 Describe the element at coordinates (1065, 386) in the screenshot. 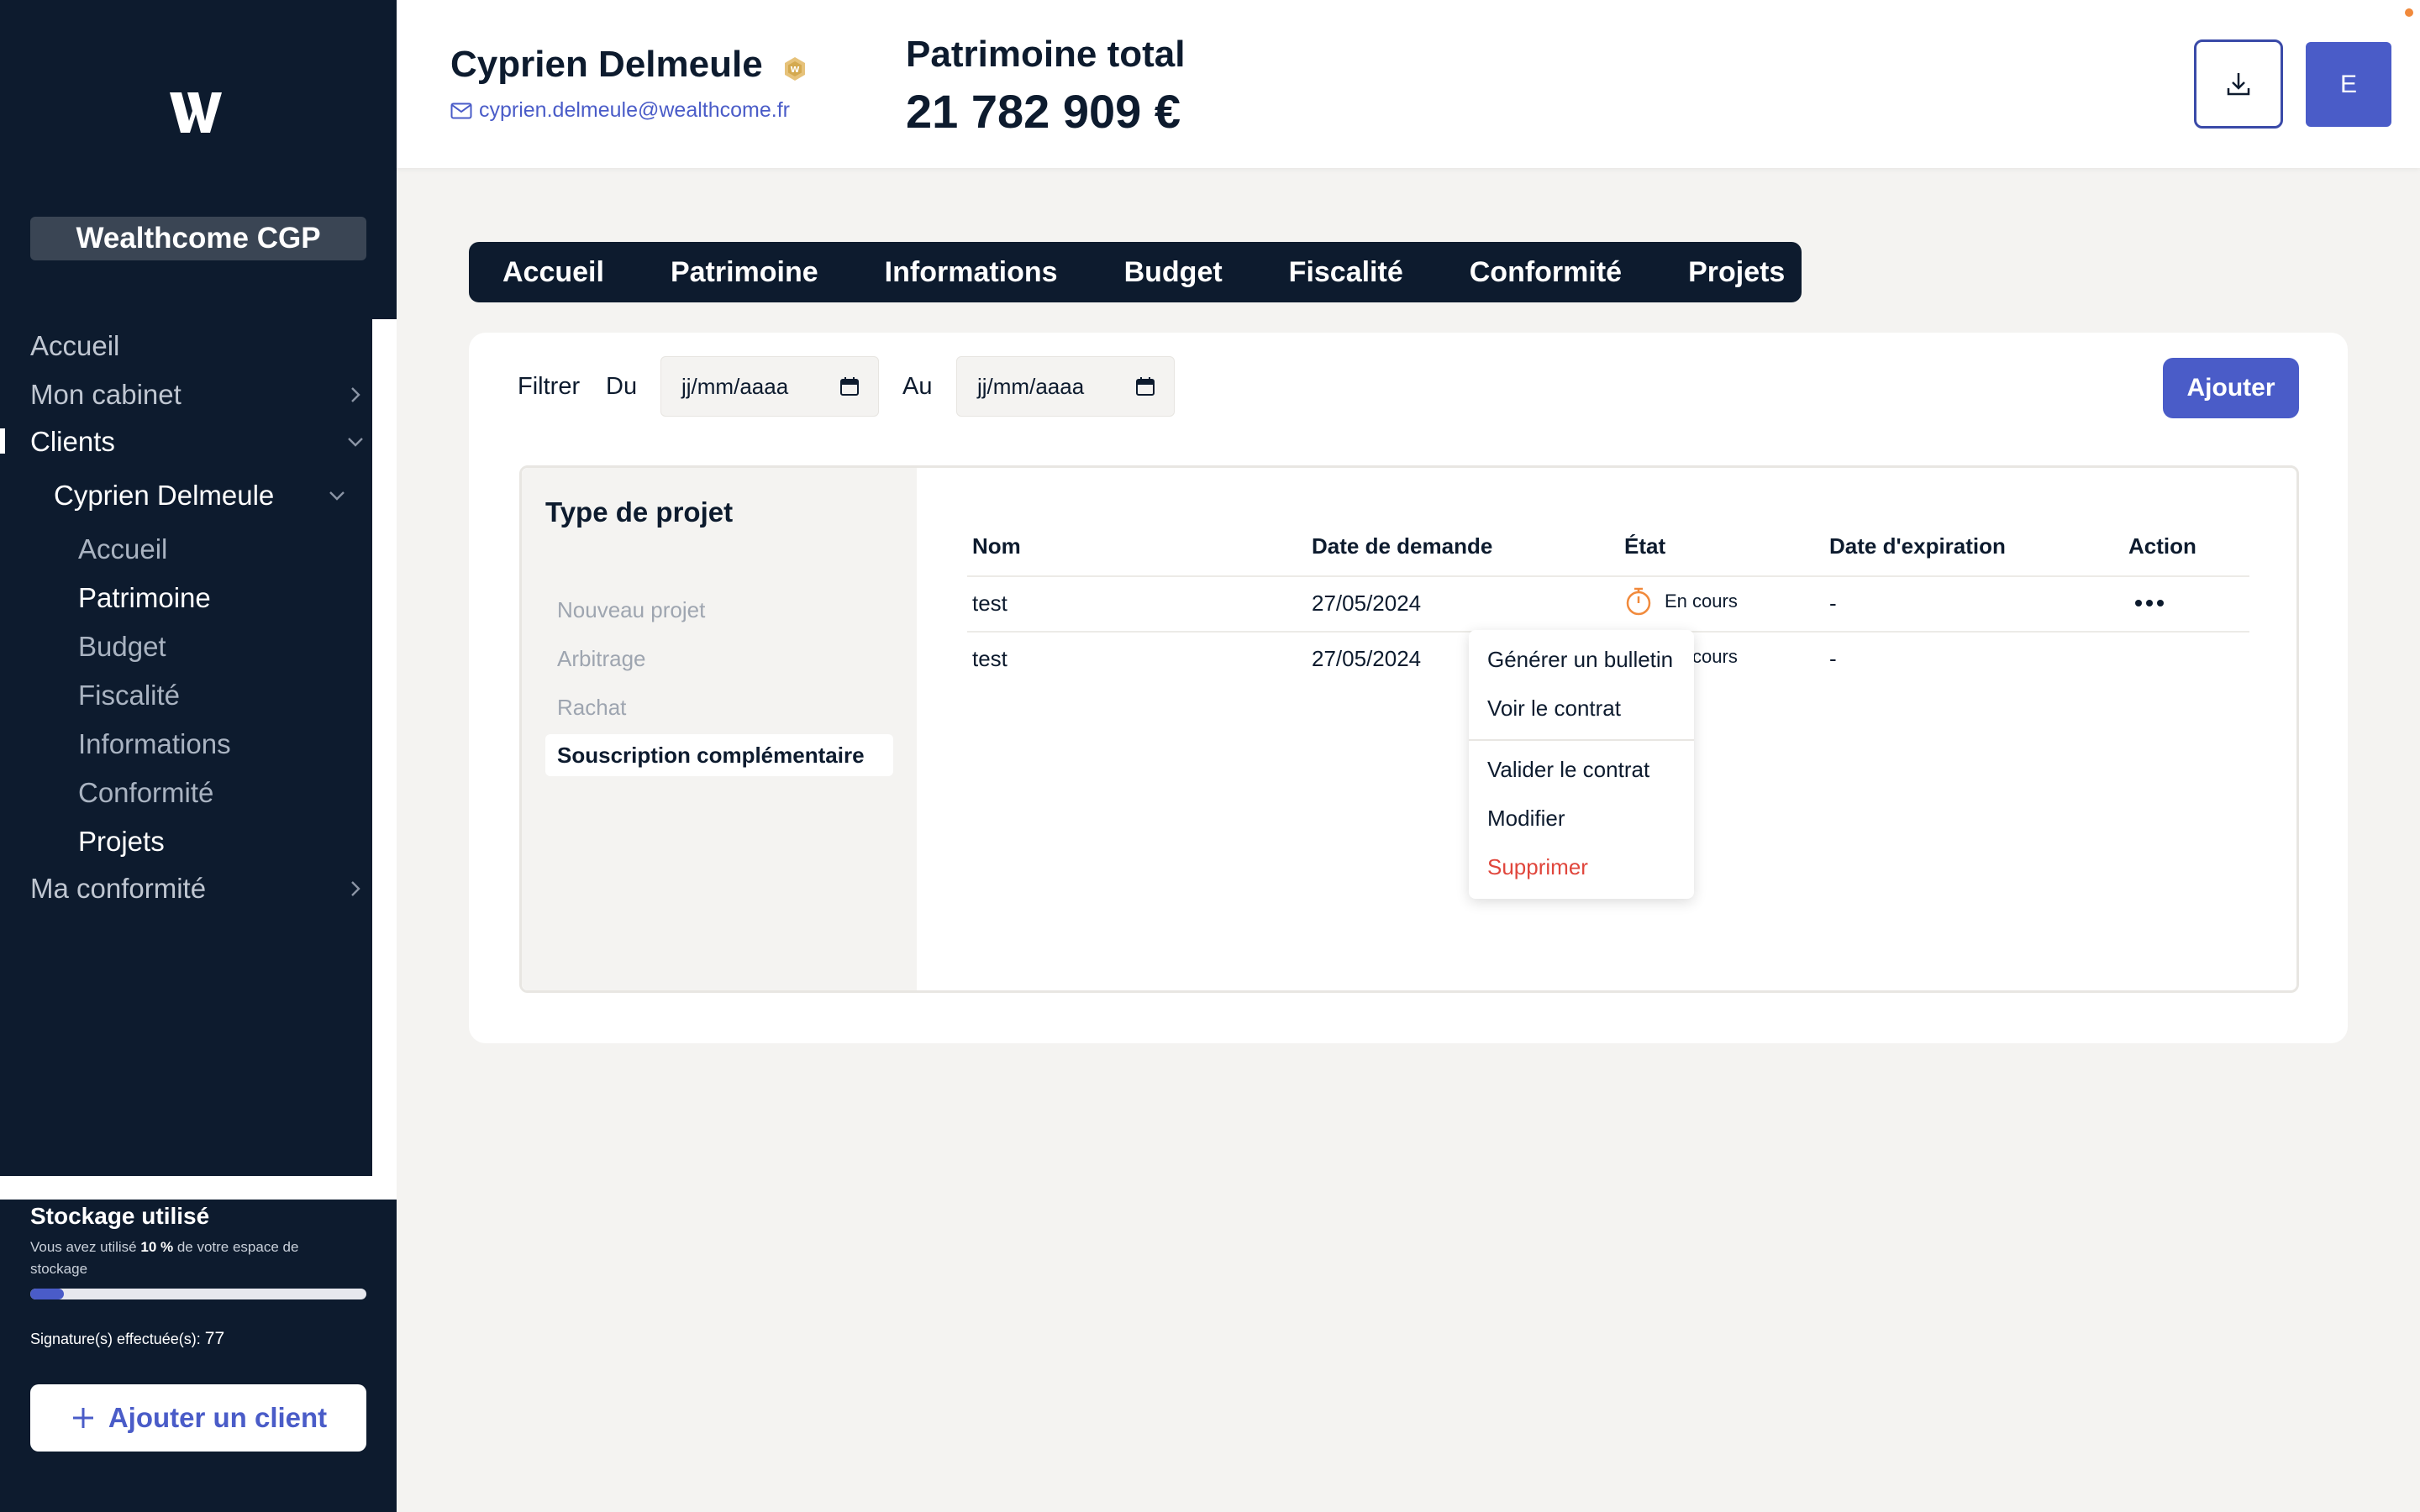

I see `to-date-input: jj/mm/aaaa` at that location.